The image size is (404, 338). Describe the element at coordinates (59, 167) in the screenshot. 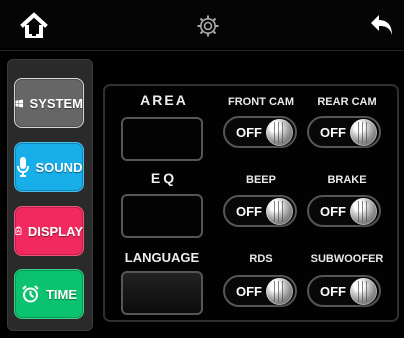

I see `sidebar-item-label: SOUND` at that location.